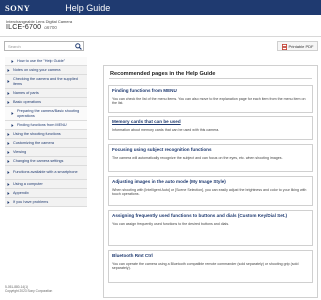 The height and width of the screenshot is (300, 321). I want to click on sidebar-item-label: Names of parts, so click(26, 92).